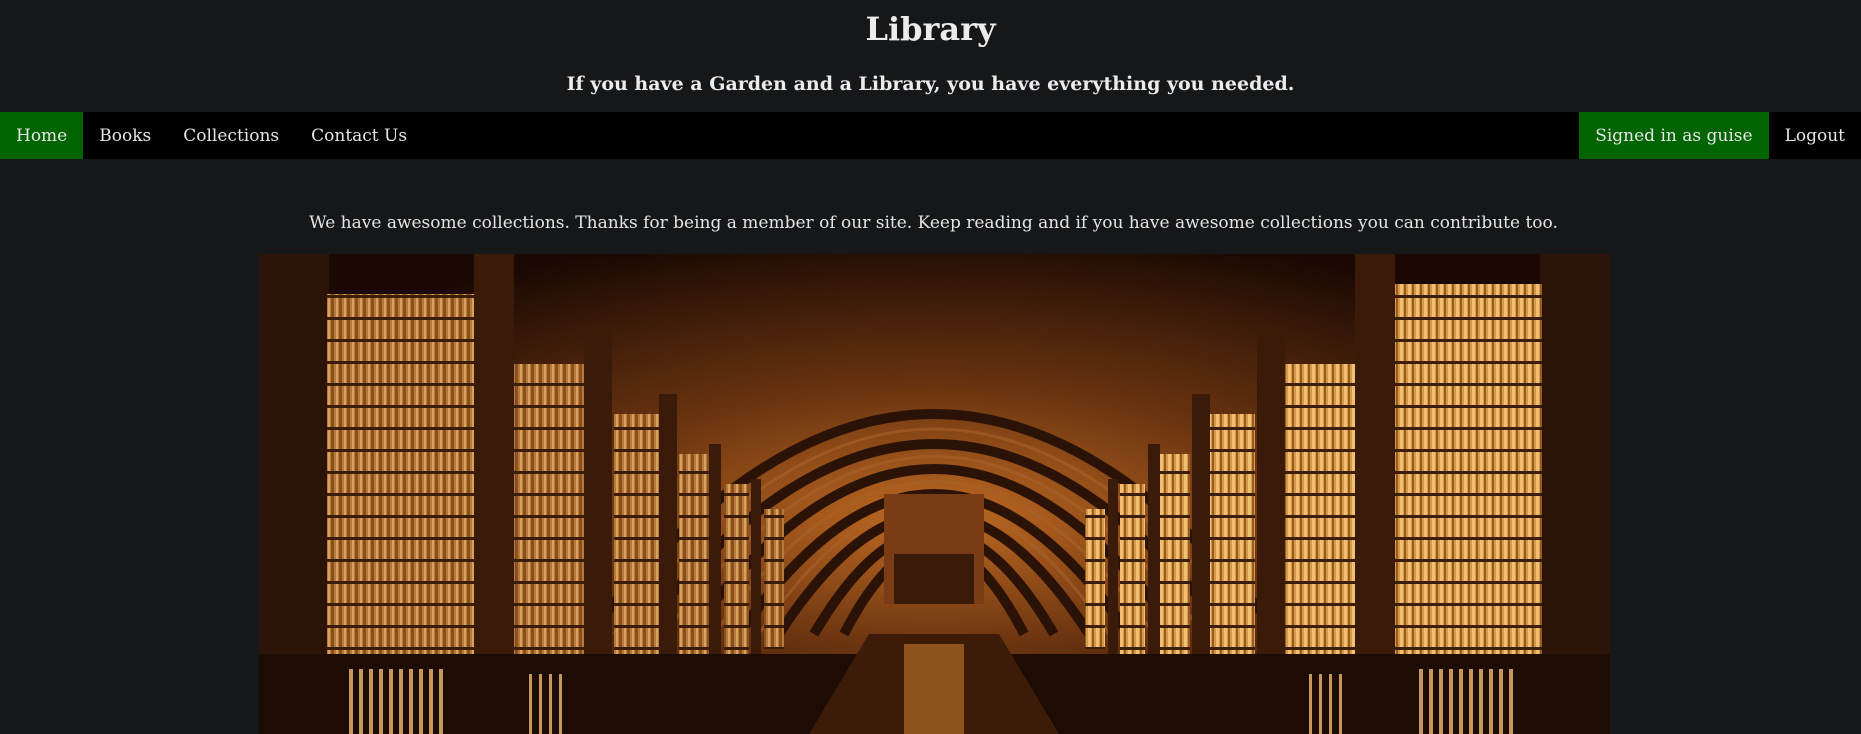  I want to click on nav-home-link: Home, so click(42, 135).